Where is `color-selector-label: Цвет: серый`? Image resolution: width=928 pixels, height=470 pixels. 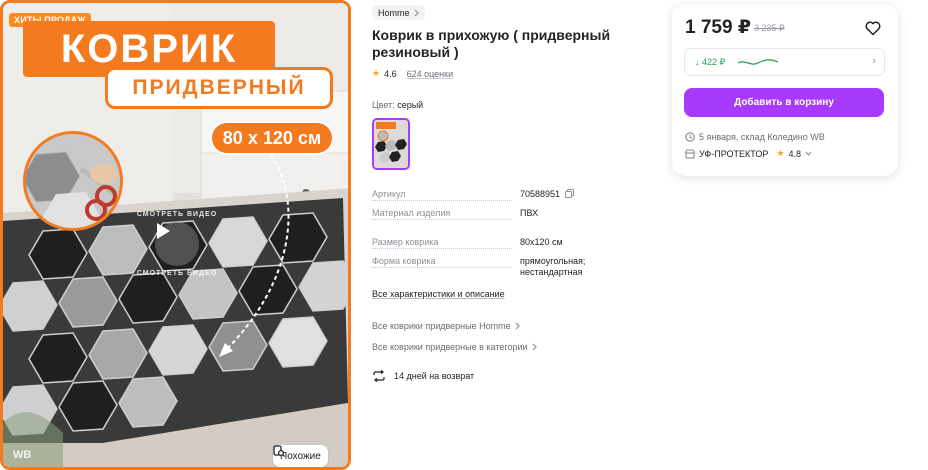
color-selector-label: Цвет: серый is located at coordinates (397, 105).